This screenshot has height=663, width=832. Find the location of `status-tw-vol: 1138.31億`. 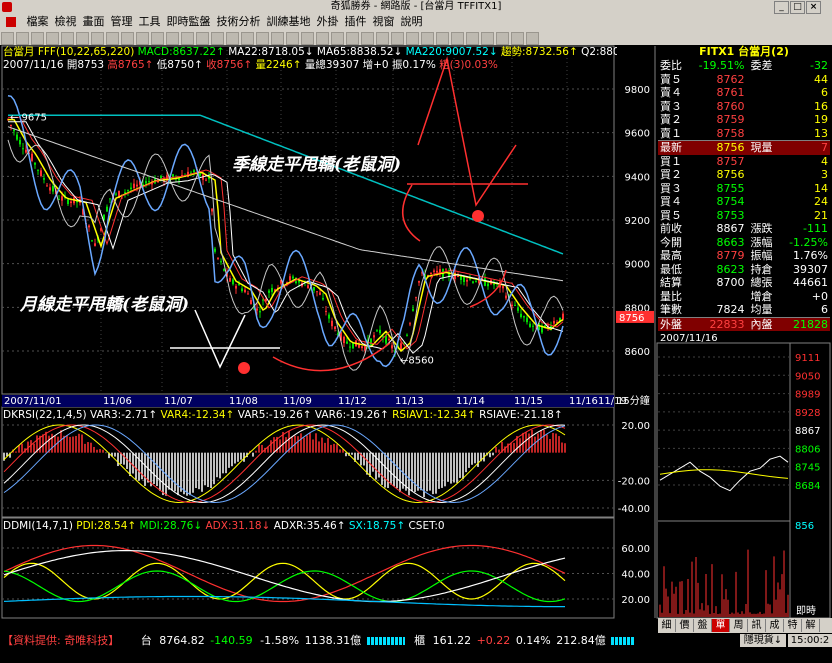

status-tw-vol: 1138.31億 is located at coordinates (333, 640).